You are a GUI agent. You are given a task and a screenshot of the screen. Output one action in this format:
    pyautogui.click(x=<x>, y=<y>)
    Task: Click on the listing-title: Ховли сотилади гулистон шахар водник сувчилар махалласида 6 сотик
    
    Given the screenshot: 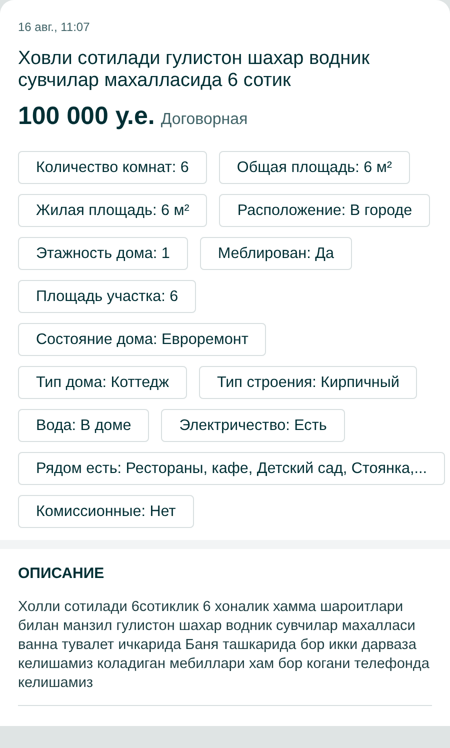 What is the action you would take?
    pyautogui.click(x=194, y=70)
    